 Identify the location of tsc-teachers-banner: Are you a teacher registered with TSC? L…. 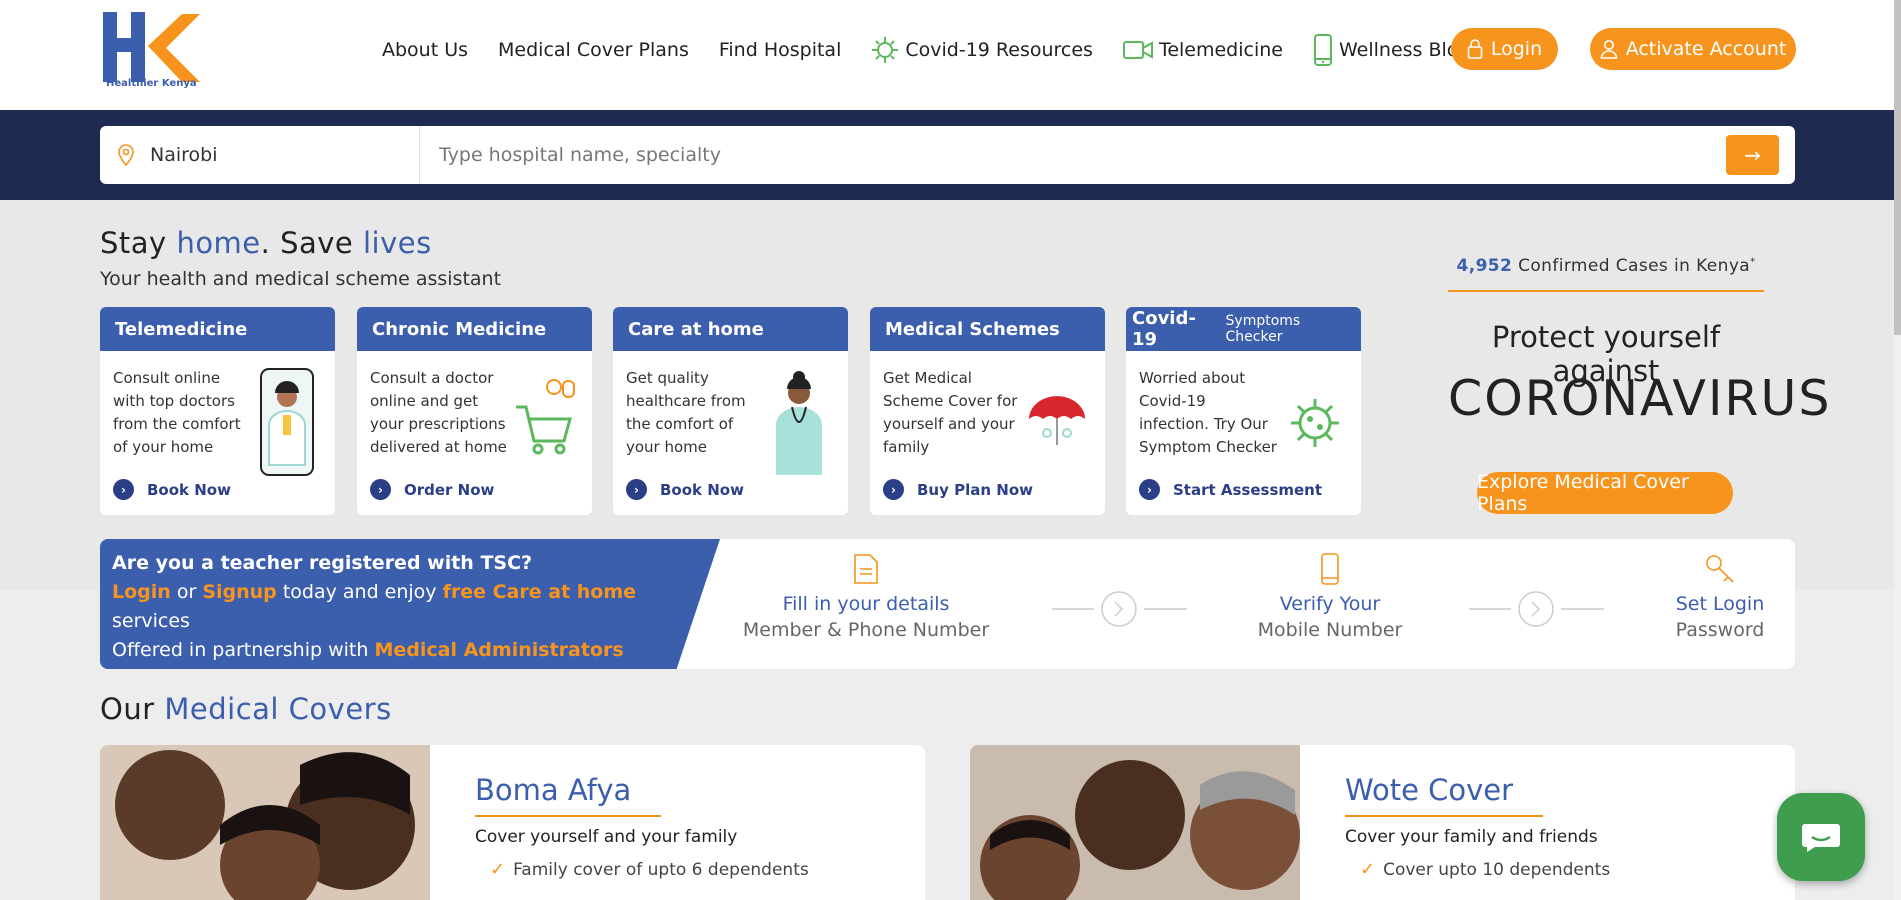
(947, 604).